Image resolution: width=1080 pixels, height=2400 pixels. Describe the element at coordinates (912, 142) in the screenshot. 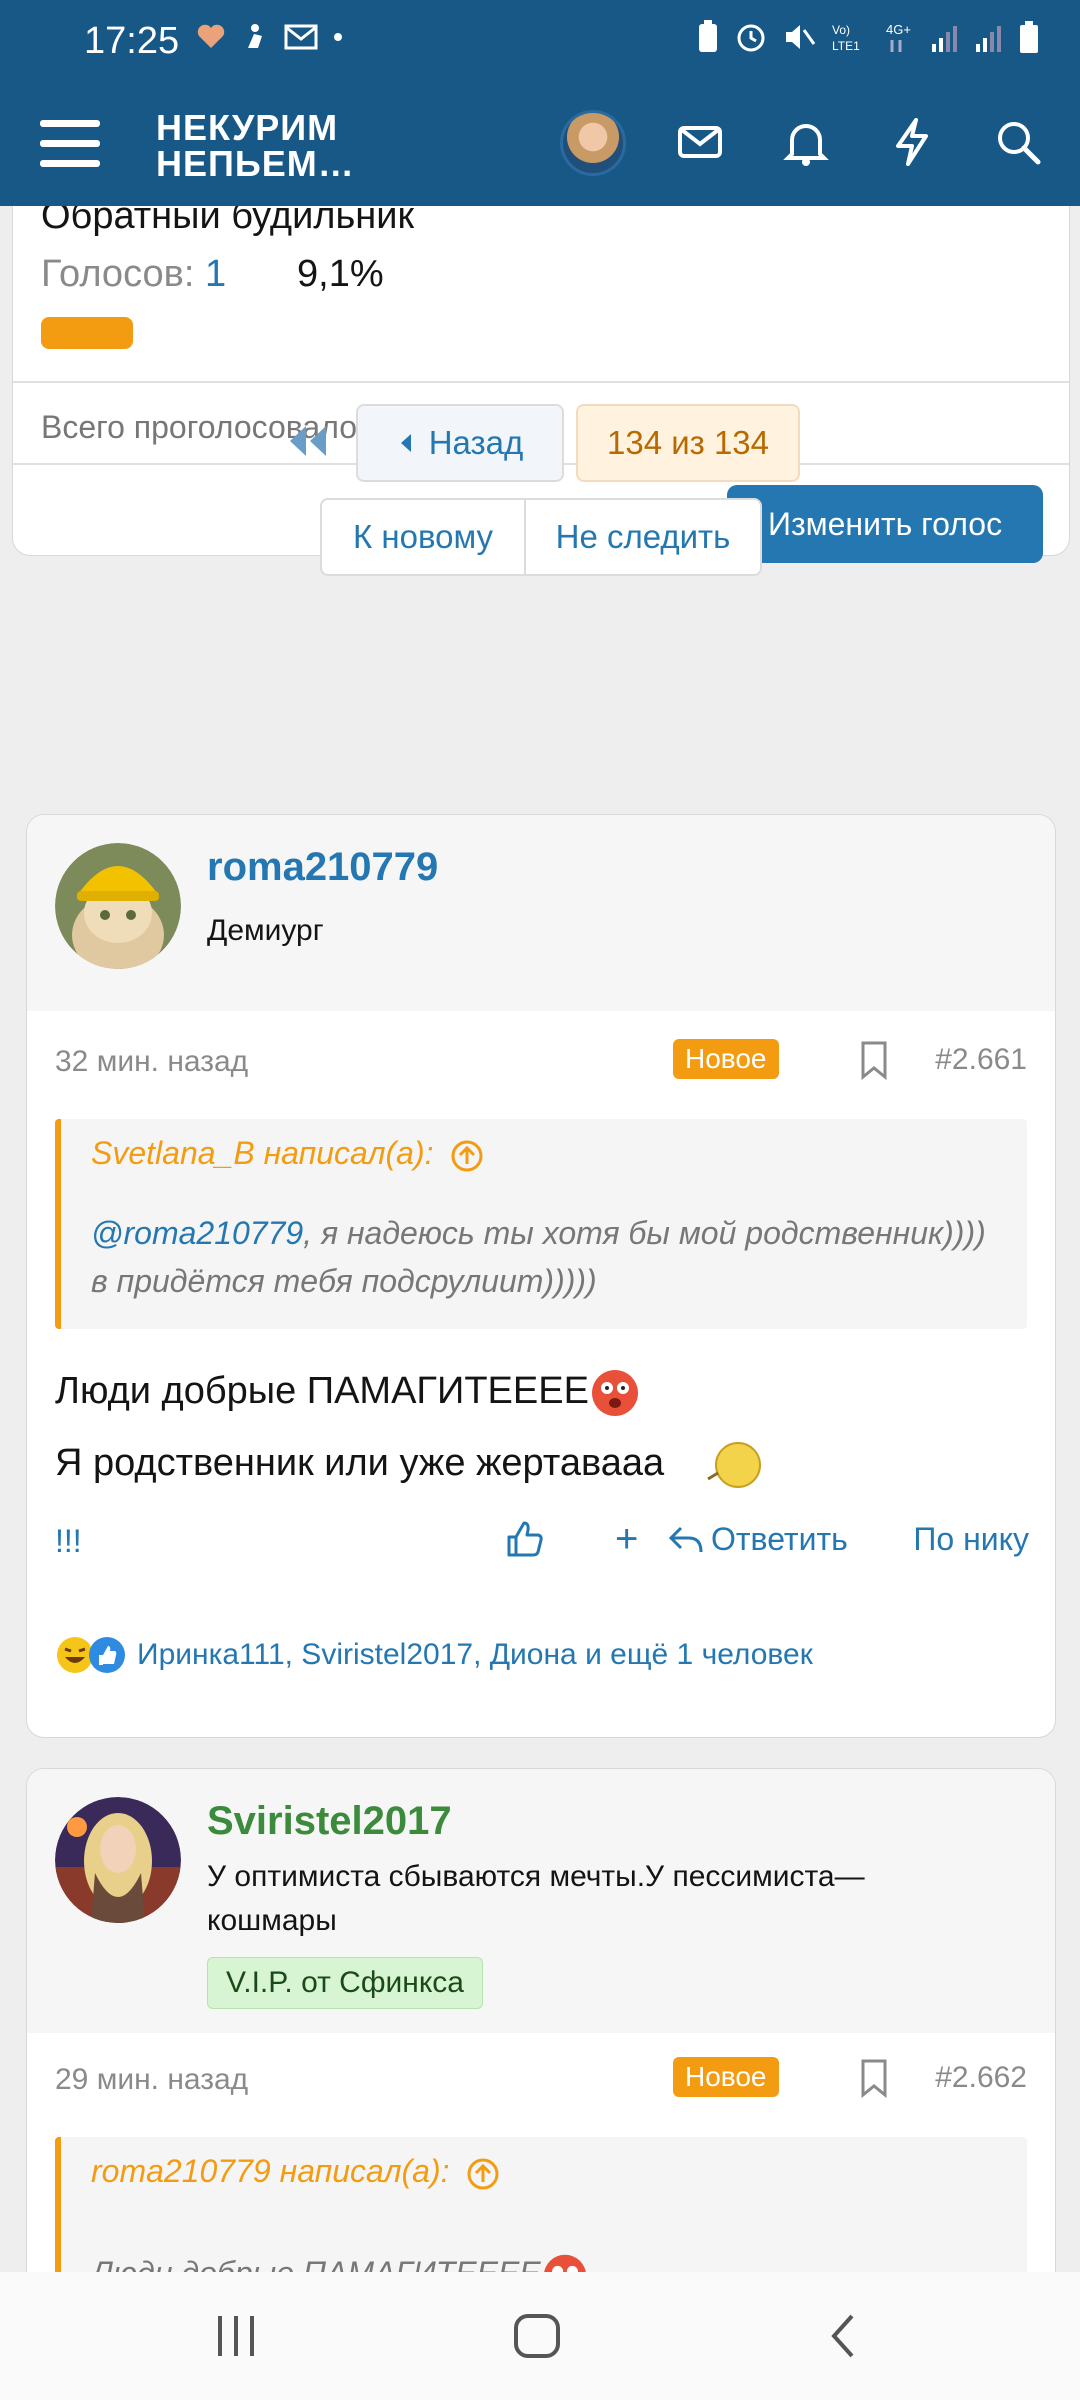

I see `lightning-icon` at that location.